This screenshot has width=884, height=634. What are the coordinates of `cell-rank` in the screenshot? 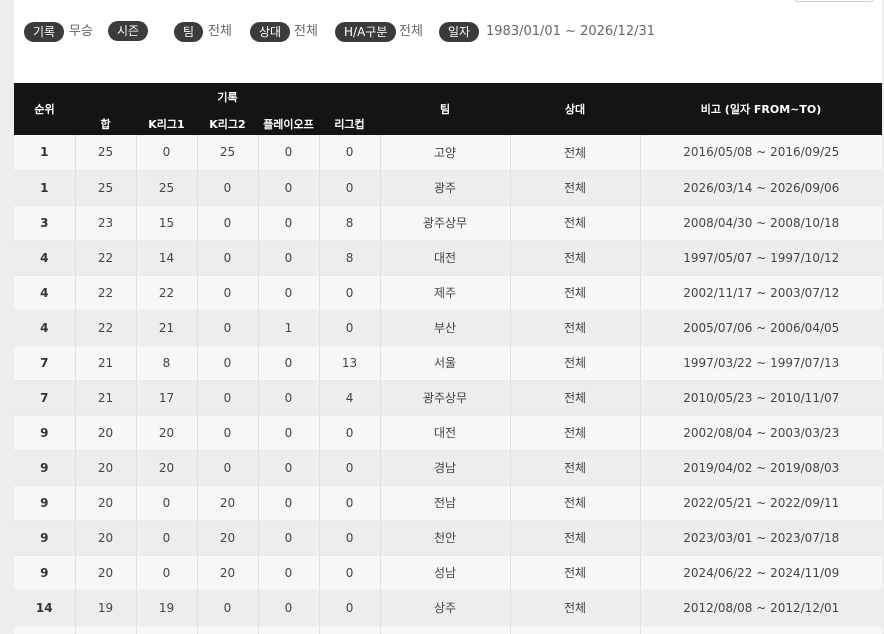 It's located at (45, 629).